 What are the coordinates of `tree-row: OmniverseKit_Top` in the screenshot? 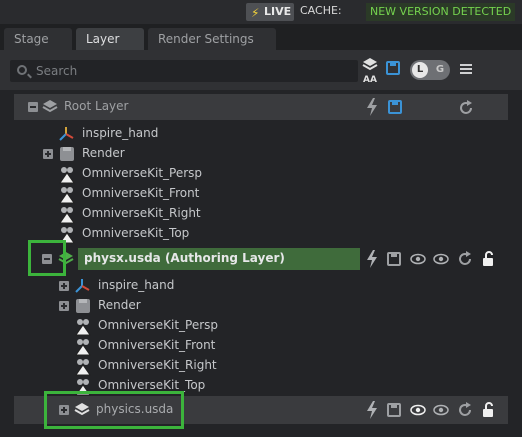 It's located at (261, 234).